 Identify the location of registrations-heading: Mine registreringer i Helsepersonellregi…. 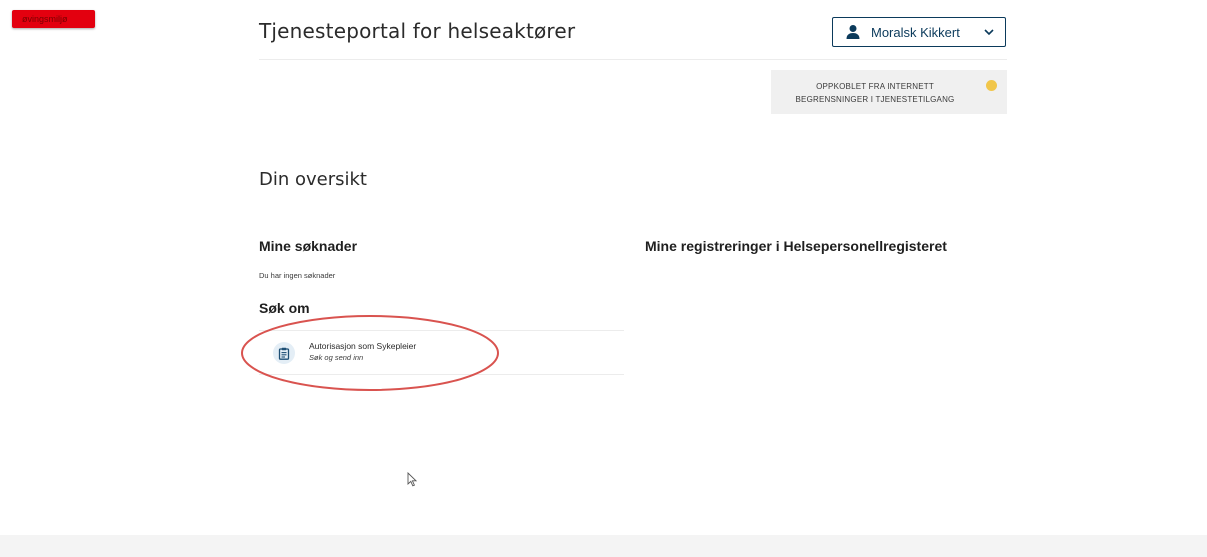
(796, 246).